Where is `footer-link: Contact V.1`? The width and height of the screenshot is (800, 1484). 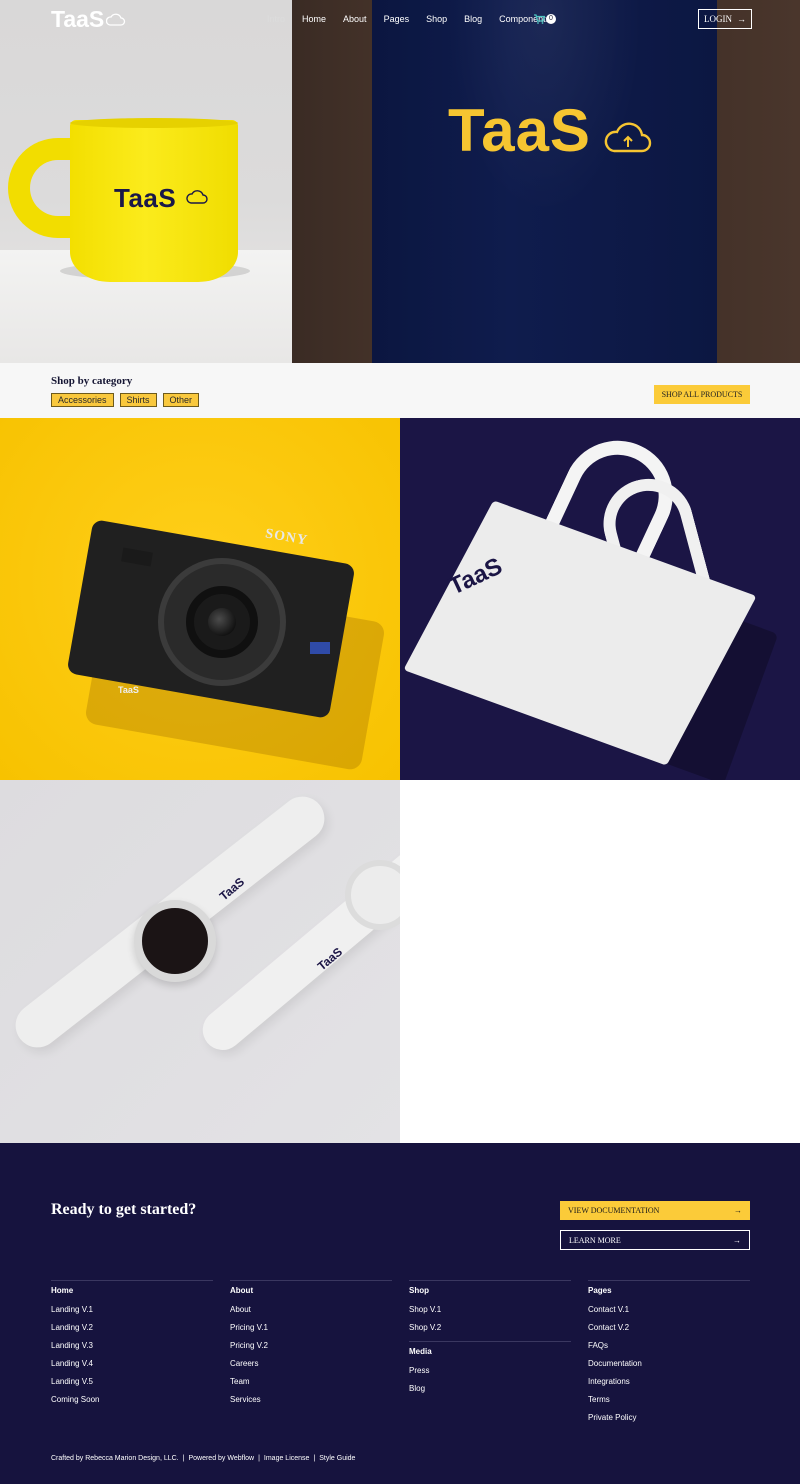 footer-link: Contact V.1 is located at coordinates (669, 1310).